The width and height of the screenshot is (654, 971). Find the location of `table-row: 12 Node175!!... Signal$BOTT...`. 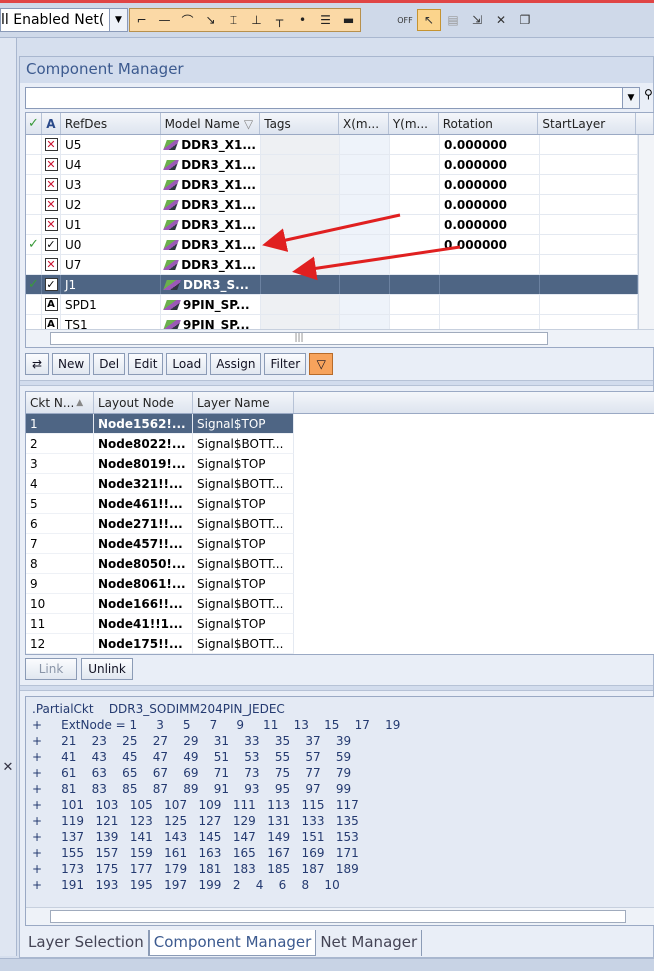

table-row: 12 Node175!!... Signal$BOTT... is located at coordinates (340, 644).